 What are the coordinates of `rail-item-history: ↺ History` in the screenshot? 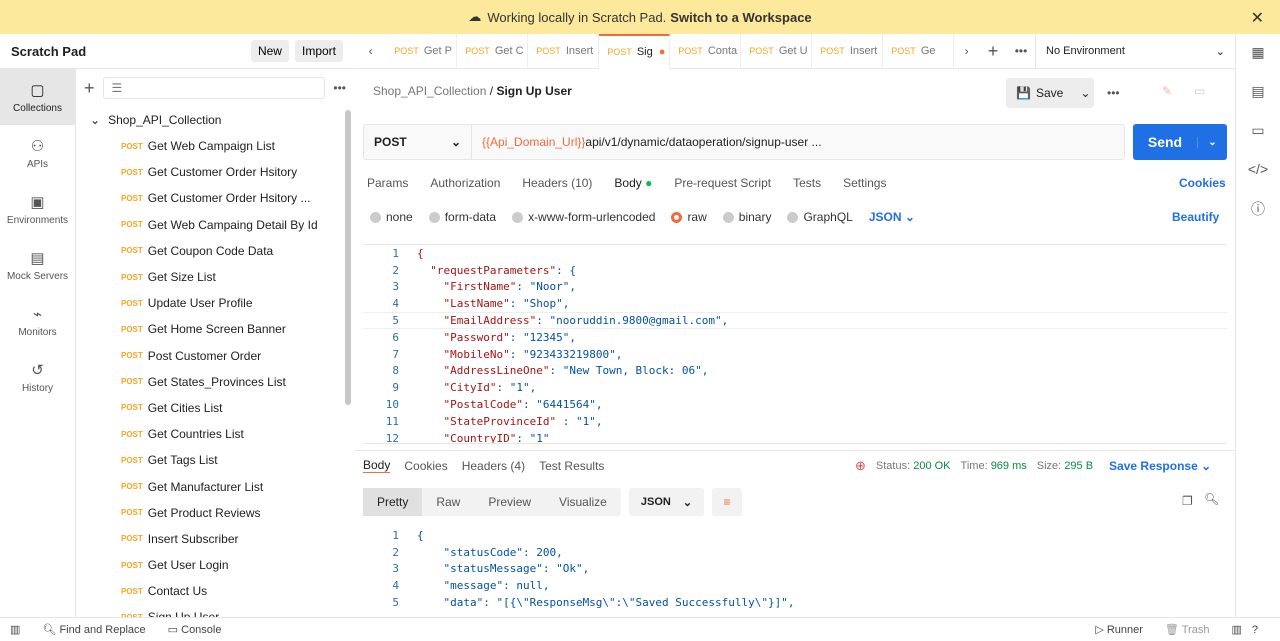 It's located at (37, 377).